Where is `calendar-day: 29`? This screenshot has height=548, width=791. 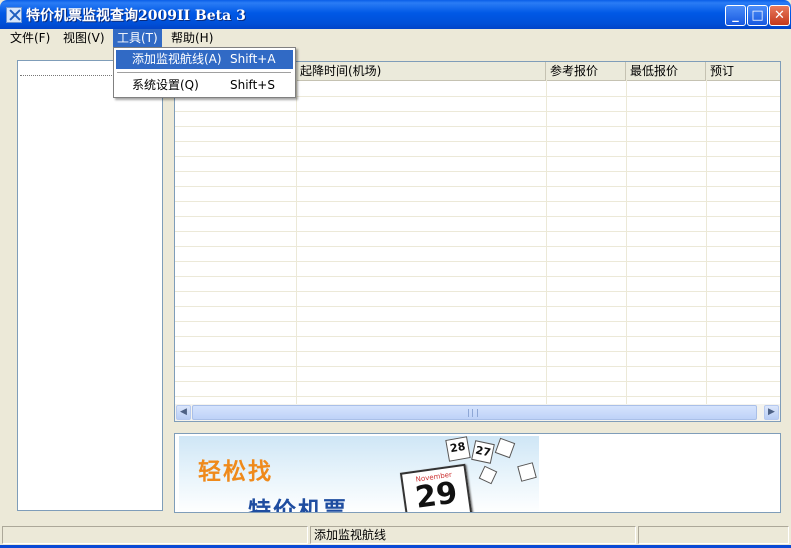 calendar-day: 29 is located at coordinates (436, 494).